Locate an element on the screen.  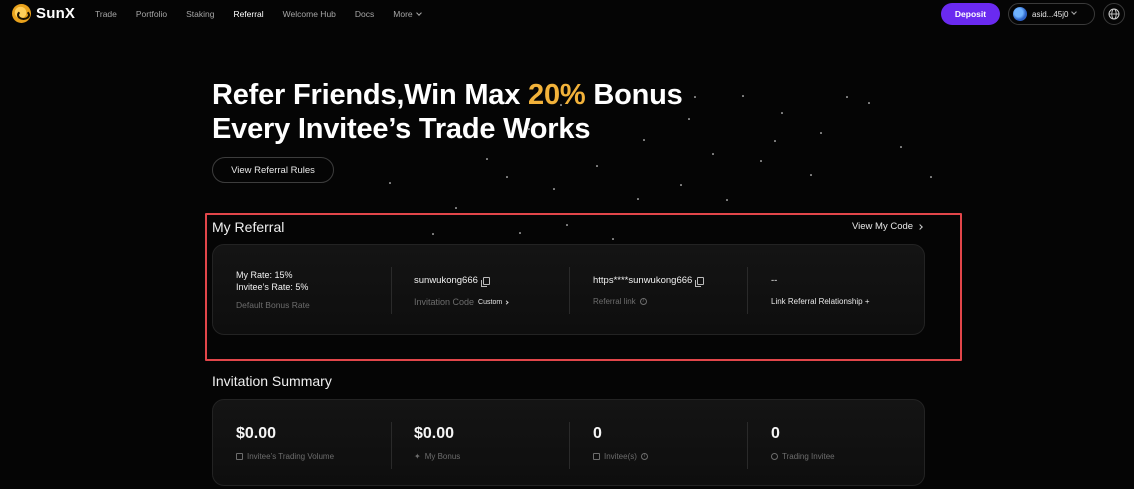
trading-volume-label: Invitee’s Trading Volume is located at coordinates (291, 456).